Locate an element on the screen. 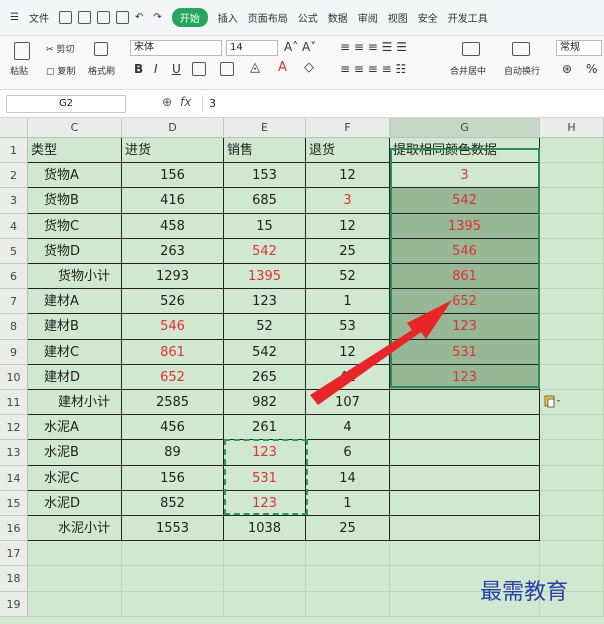 The height and width of the screenshot is (624, 604). select-all-corner is located at coordinates (14, 128).